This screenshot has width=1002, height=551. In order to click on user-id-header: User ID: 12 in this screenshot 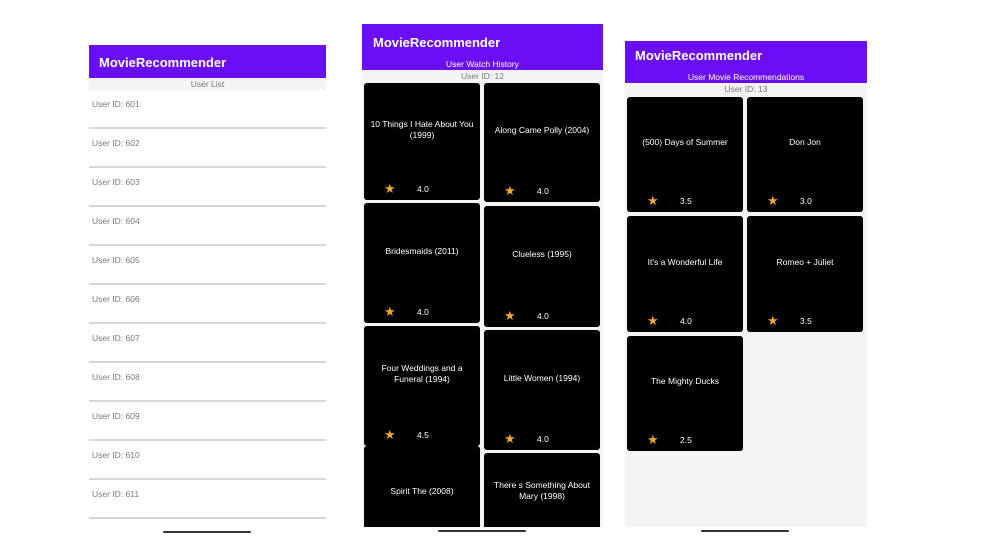, I will do `click(482, 76)`.